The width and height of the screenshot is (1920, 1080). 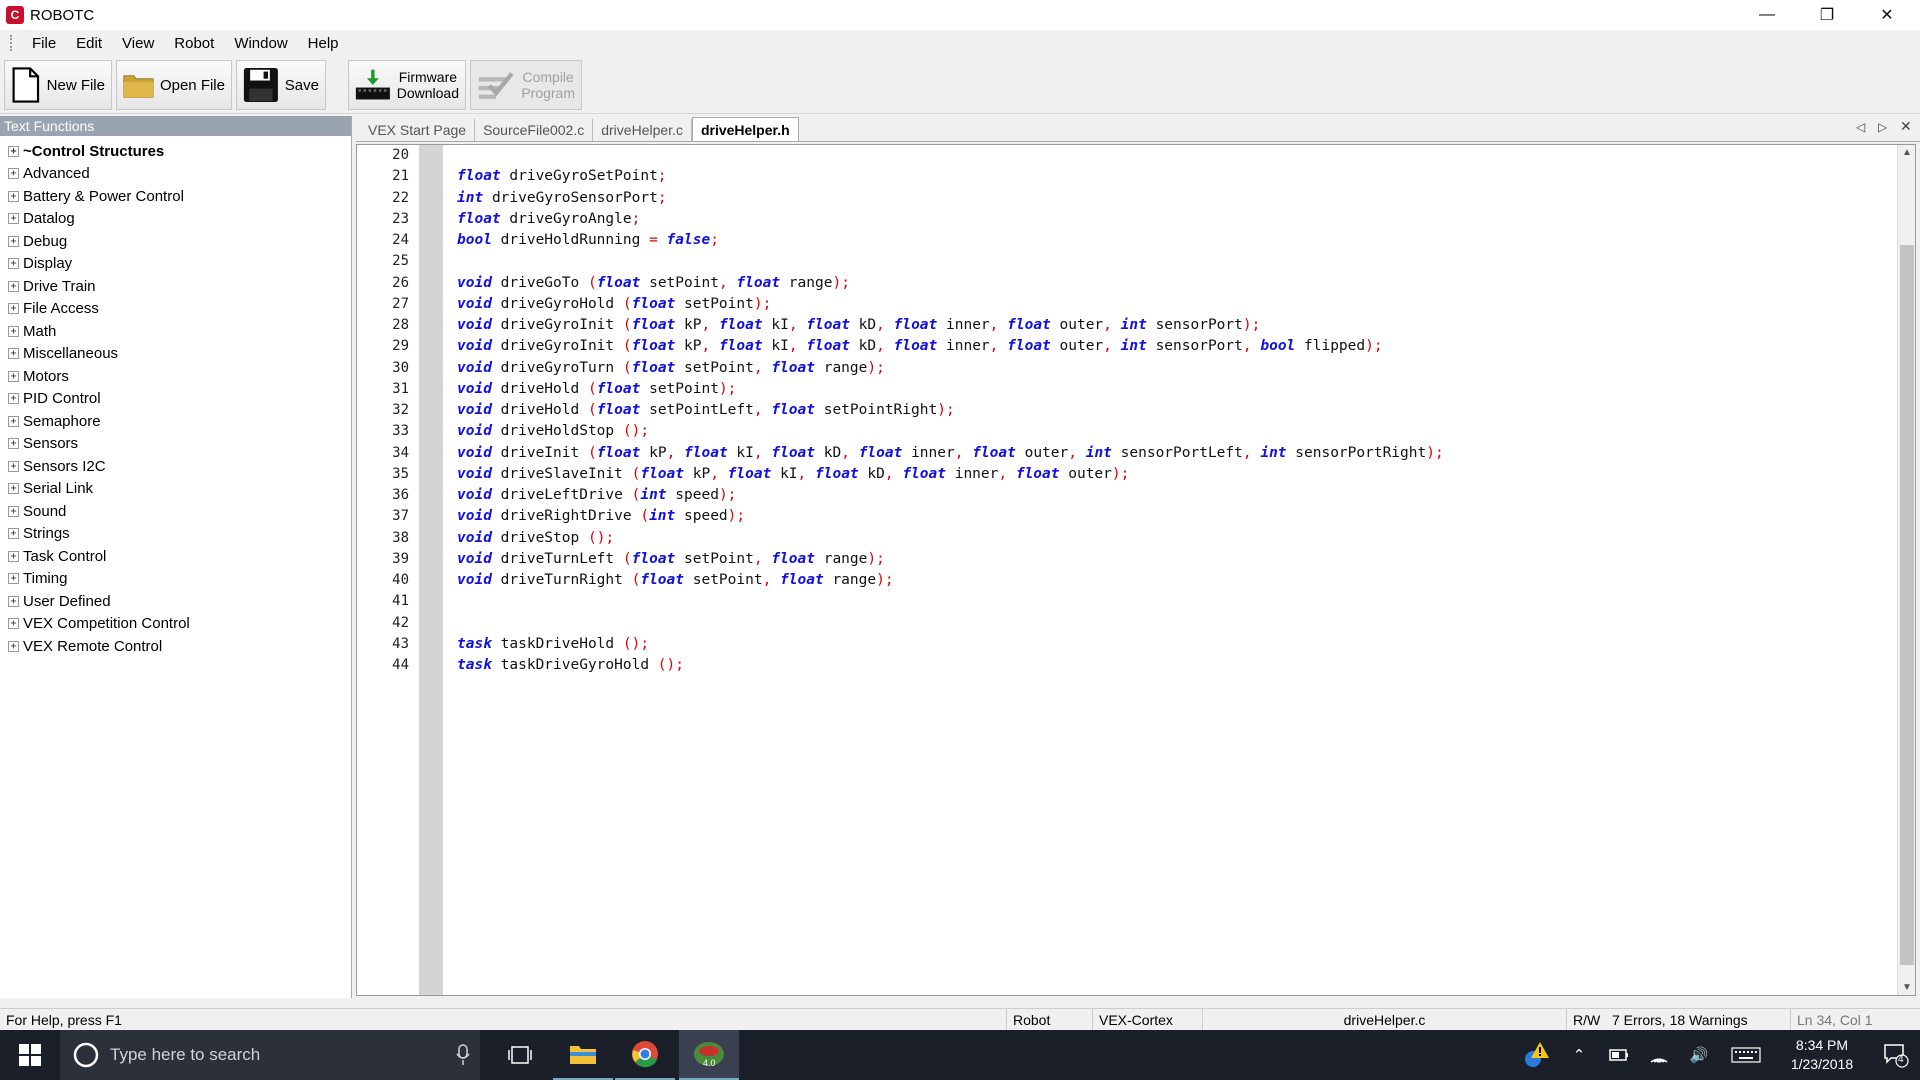 What do you see at coordinates (950, 219) in the screenshot?
I see `code-line: float driveGyroAngle;` at bounding box center [950, 219].